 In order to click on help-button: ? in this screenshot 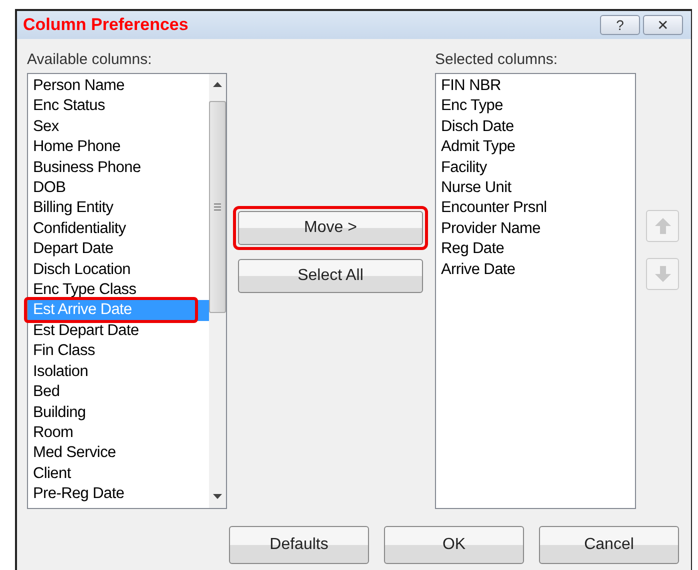, I will do `click(620, 25)`.